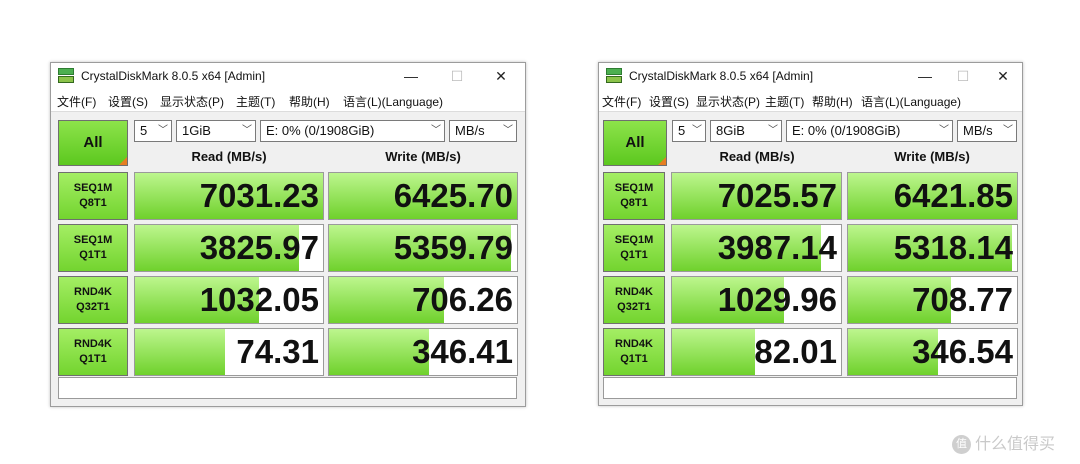 Image resolution: width=1080 pixels, height=464 pixels. What do you see at coordinates (962, 299) in the screenshot?
I see `write-result-value: 708.77` at bounding box center [962, 299].